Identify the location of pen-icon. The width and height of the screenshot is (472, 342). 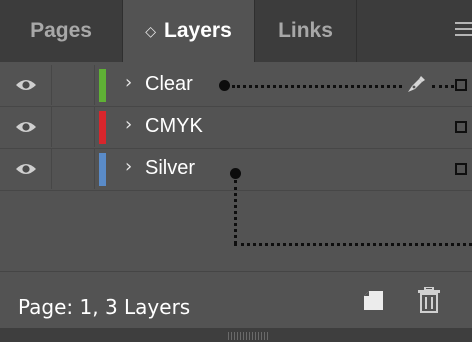
(416, 84).